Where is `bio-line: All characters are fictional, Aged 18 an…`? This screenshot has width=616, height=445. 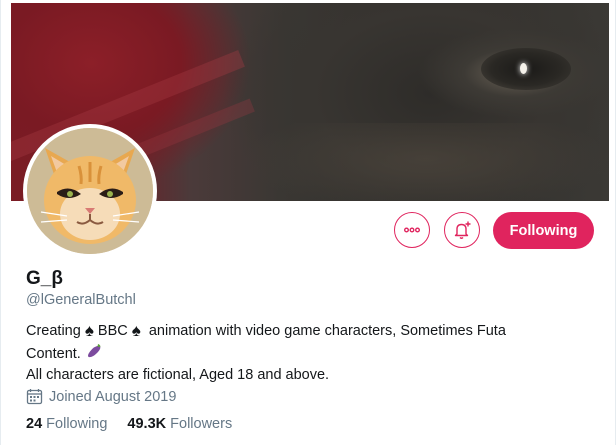 bio-line: All characters are fictional, Aged 18 an… is located at coordinates (311, 376).